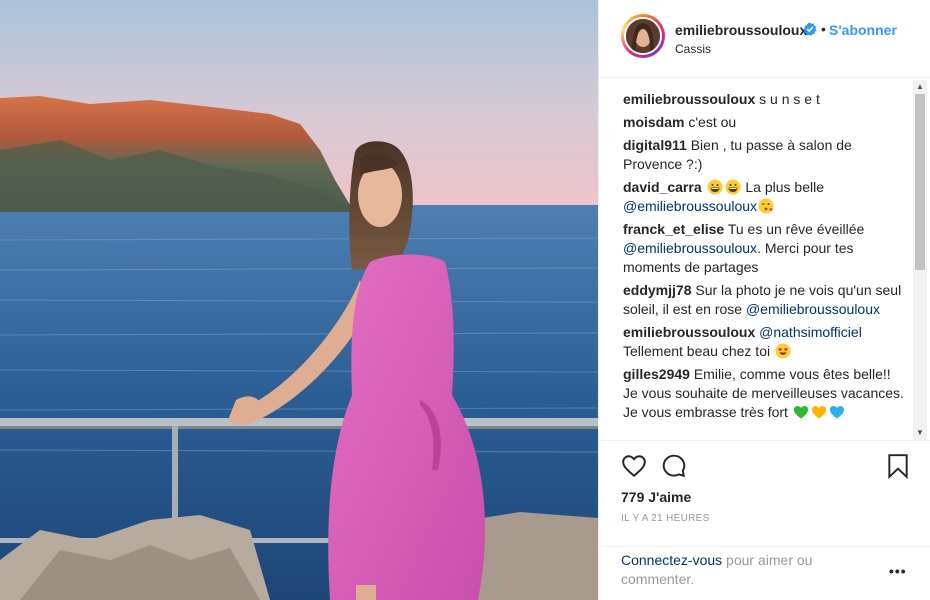  Describe the element at coordinates (920, 182) in the screenshot. I see `scrollbar-thumb` at that location.